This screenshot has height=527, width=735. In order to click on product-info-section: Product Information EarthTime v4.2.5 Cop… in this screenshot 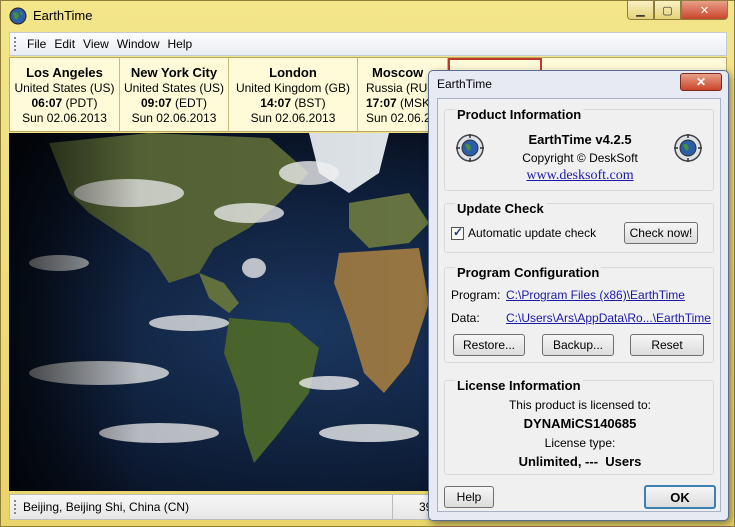, I will do `click(579, 149)`.